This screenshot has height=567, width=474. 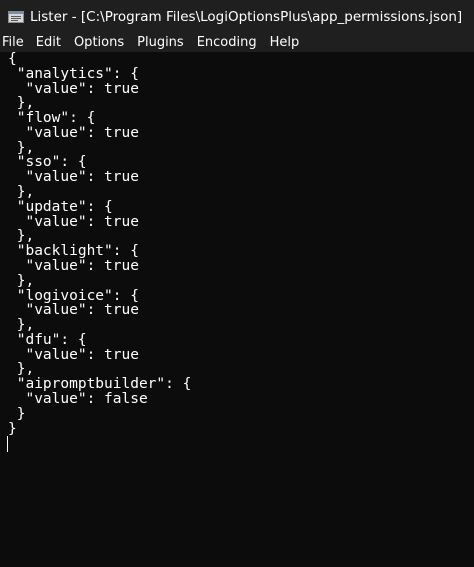 What do you see at coordinates (99, 43) in the screenshot?
I see `menu-options: Options` at bounding box center [99, 43].